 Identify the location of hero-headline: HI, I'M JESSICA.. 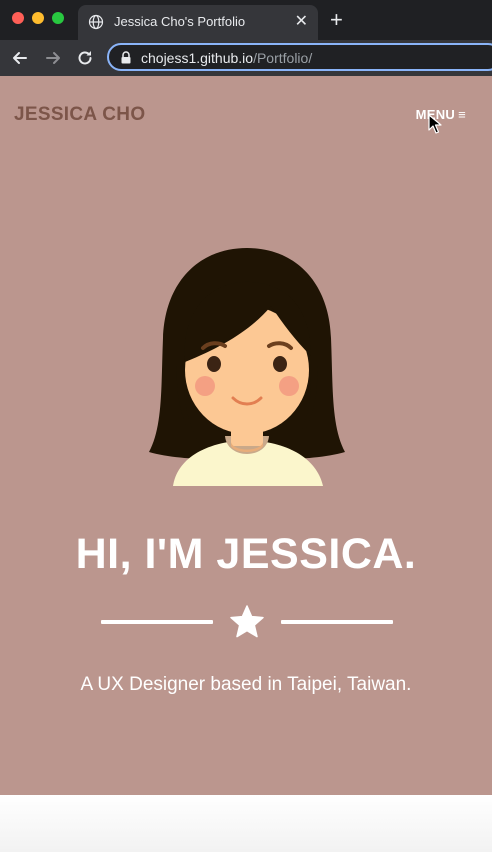
(246, 554).